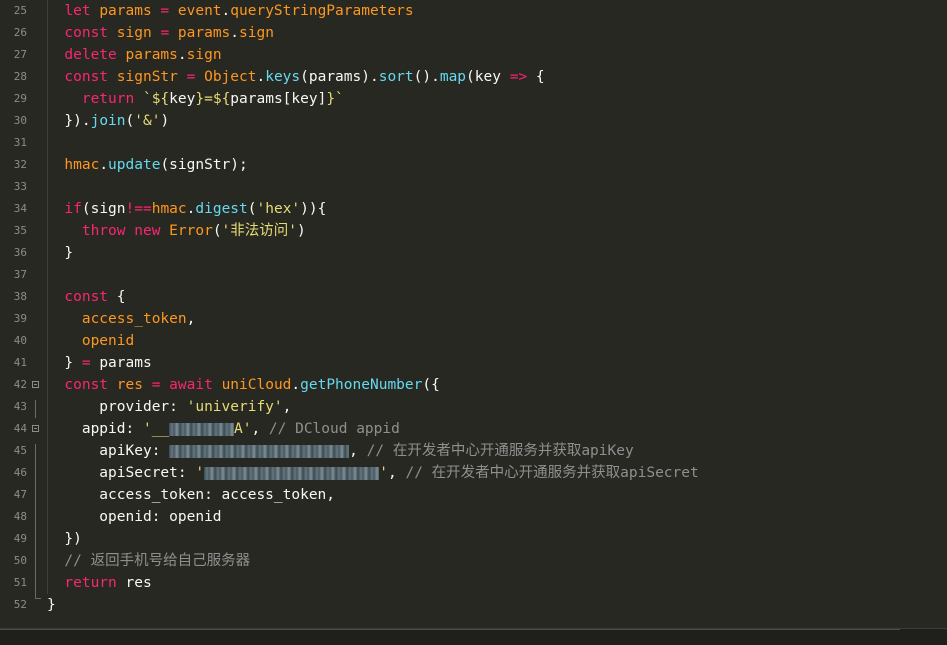 This screenshot has height=645, width=947. Describe the element at coordinates (522, 77) in the screenshot. I see `code-token: =>` at that location.